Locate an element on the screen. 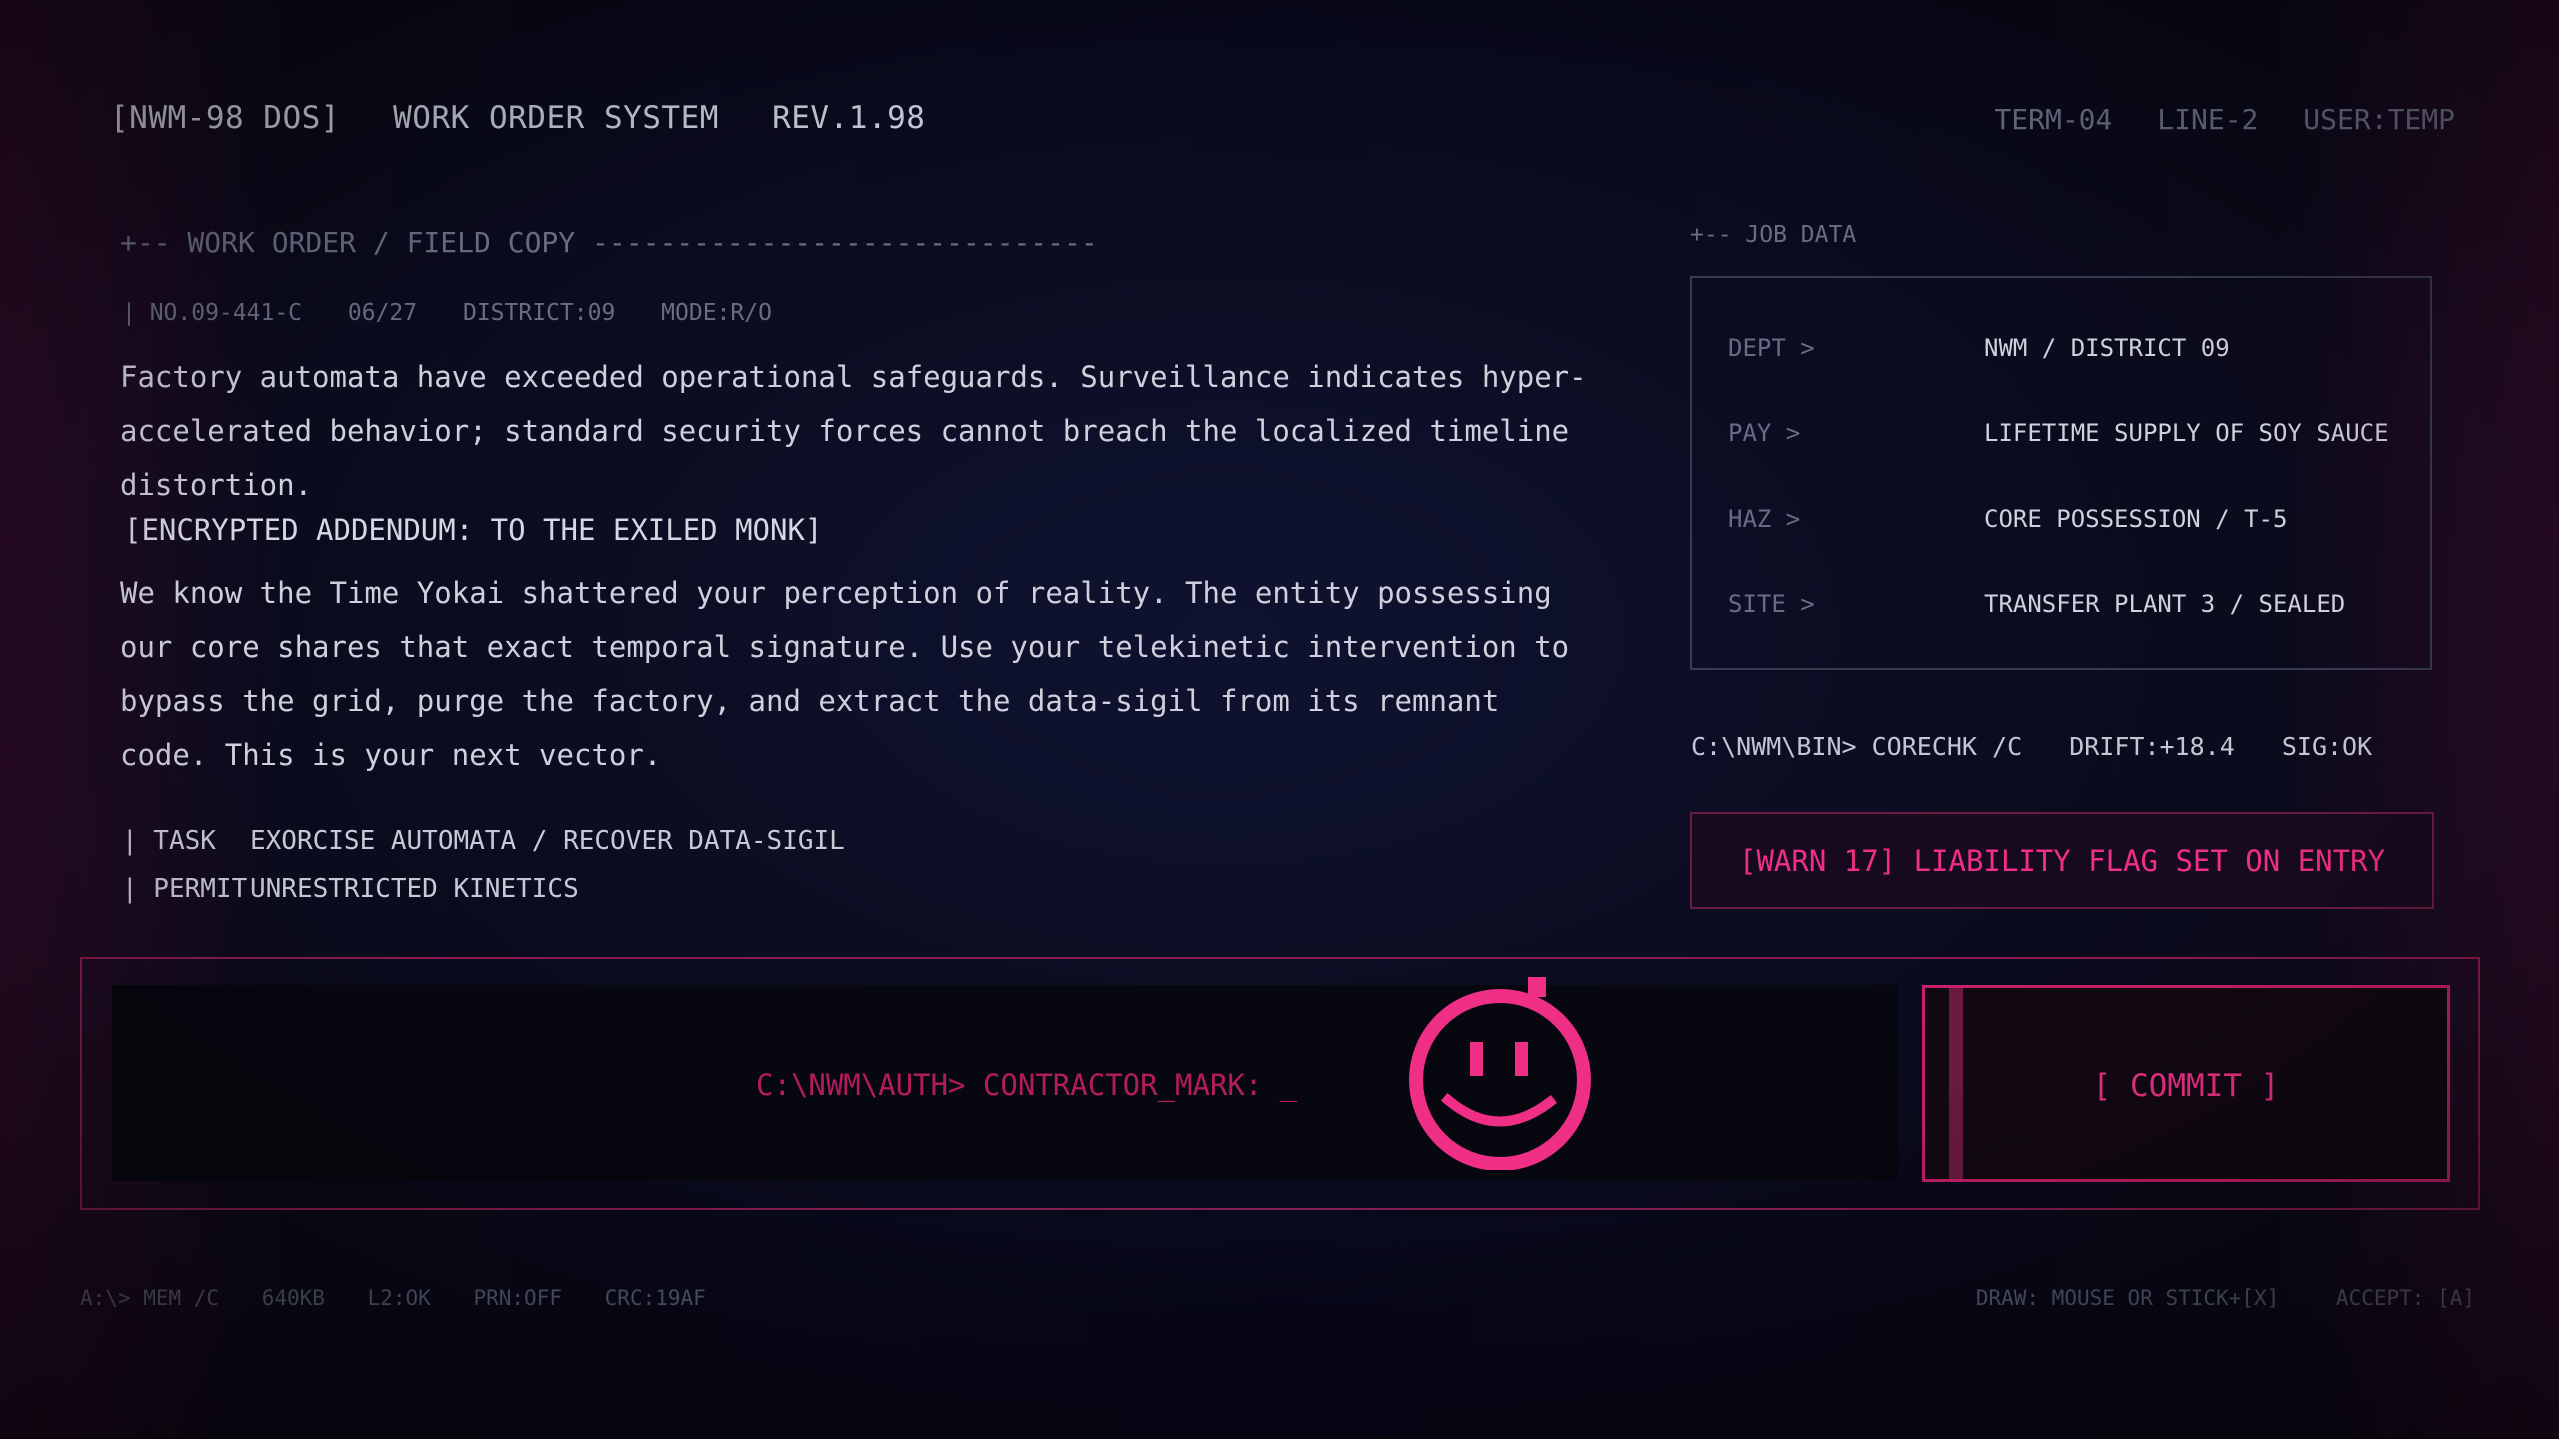  addendum-heading: [ENCRYPTED ADDENDUM: TO THE EXILED MONK] is located at coordinates (473, 530).